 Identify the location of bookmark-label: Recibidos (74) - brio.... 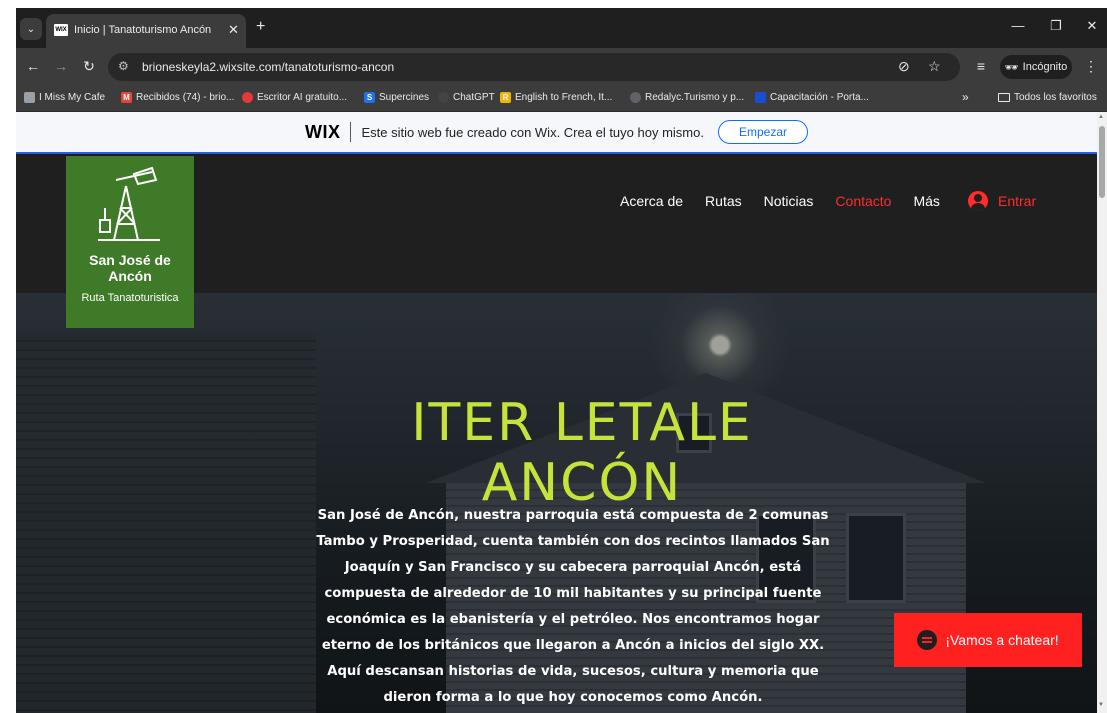
(185, 97).